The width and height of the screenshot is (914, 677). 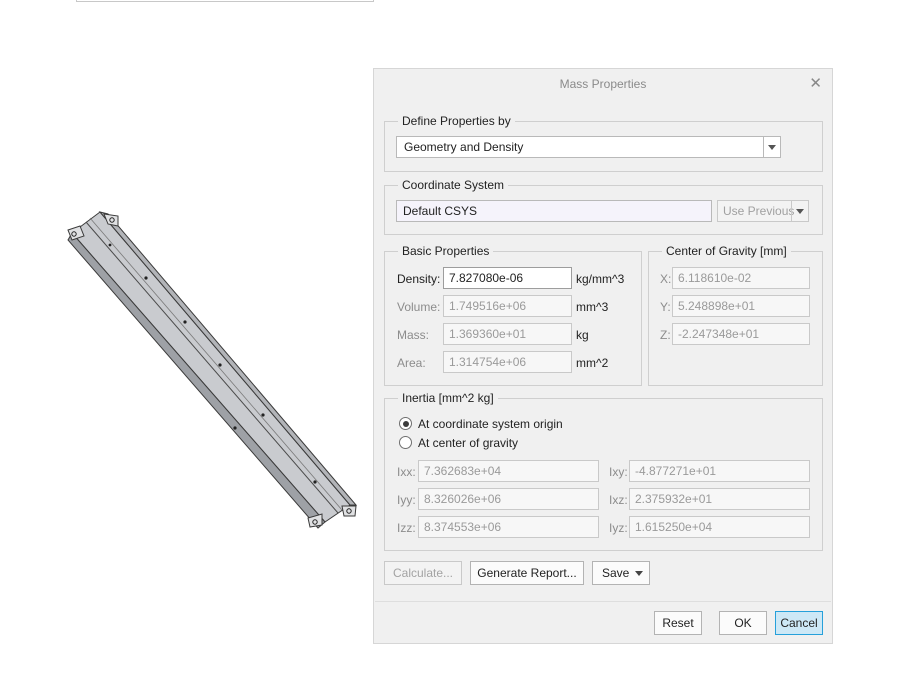 I want to click on cog-x-label: X:, so click(x=666, y=279).